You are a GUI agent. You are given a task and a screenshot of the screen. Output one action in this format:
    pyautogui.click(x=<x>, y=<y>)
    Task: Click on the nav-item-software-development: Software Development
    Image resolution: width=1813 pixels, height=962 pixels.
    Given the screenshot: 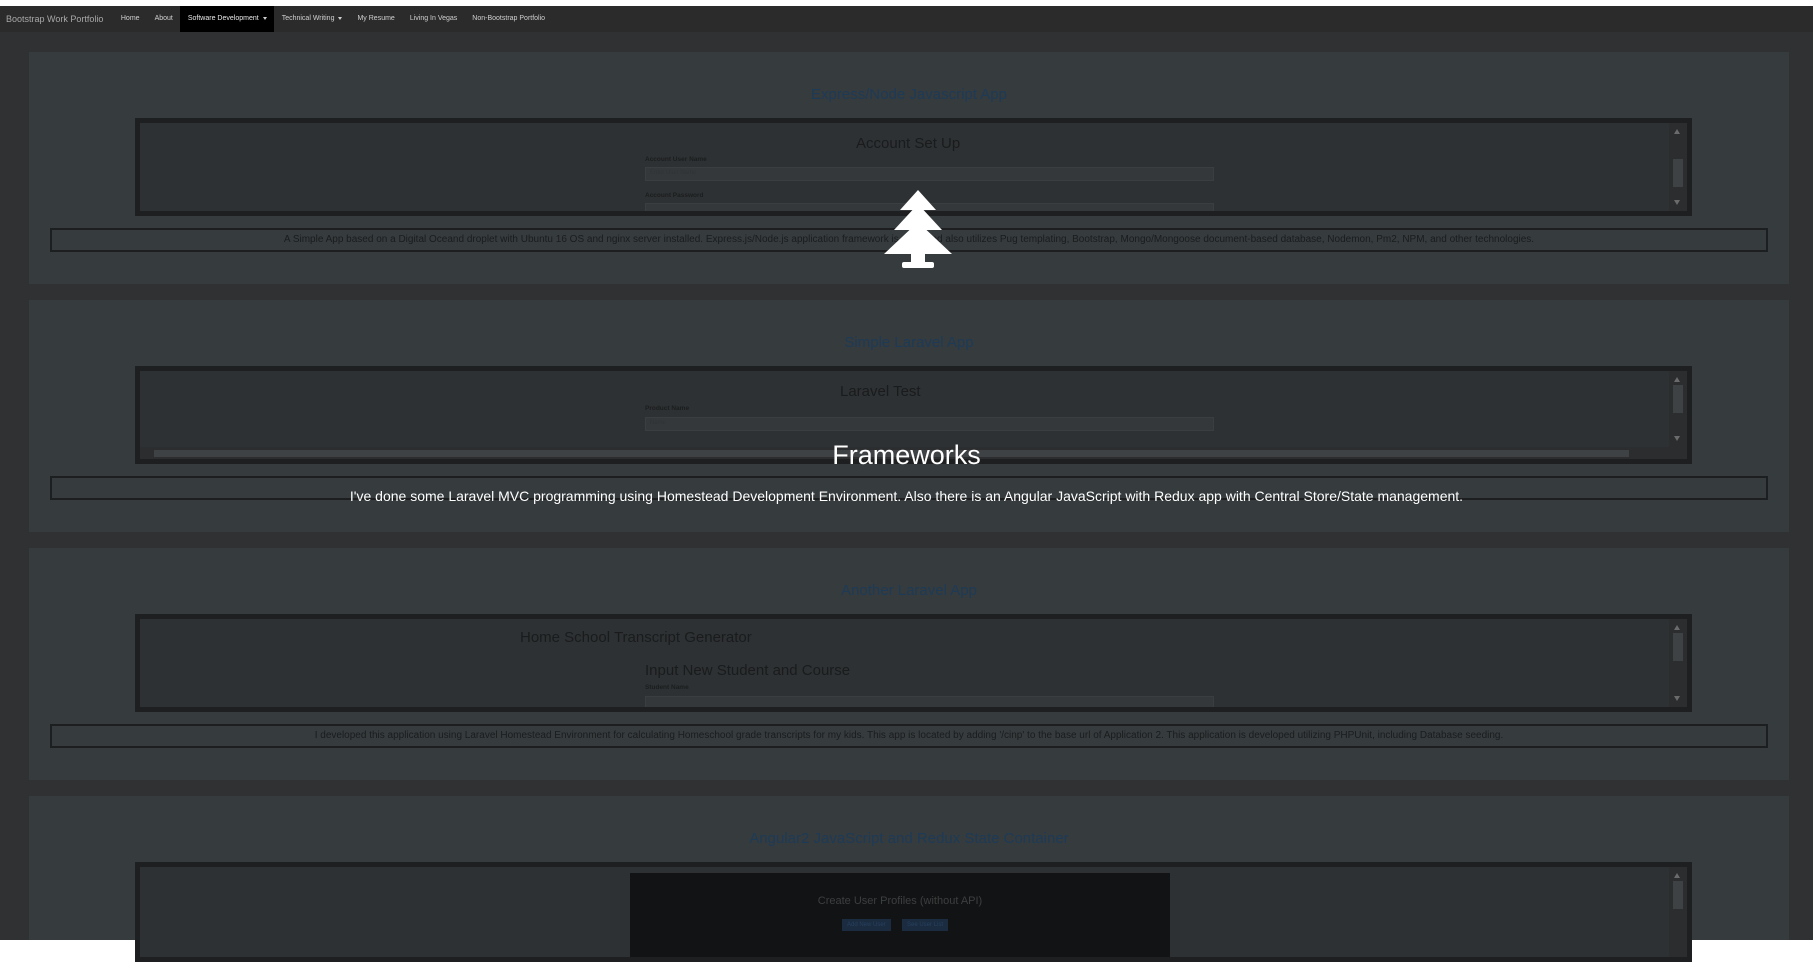 What is the action you would take?
    pyautogui.click(x=227, y=19)
    